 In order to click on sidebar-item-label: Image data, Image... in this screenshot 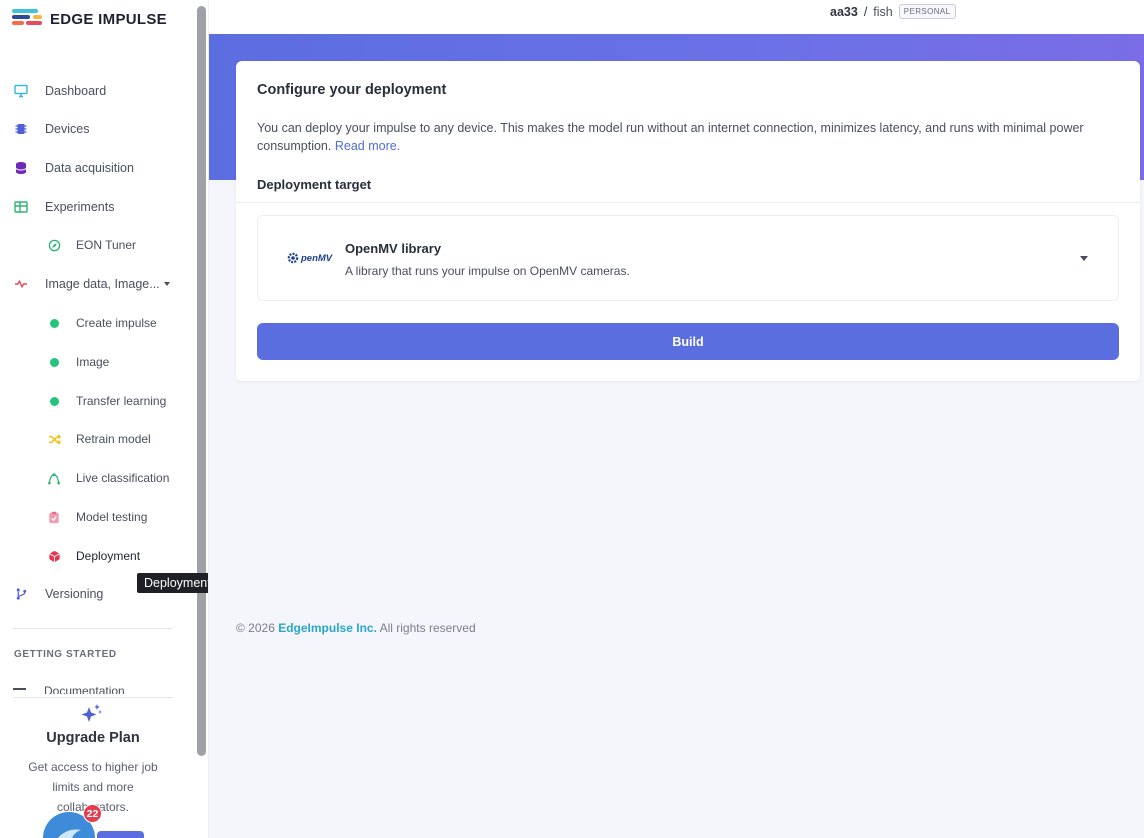, I will do `click(102, 284)`.